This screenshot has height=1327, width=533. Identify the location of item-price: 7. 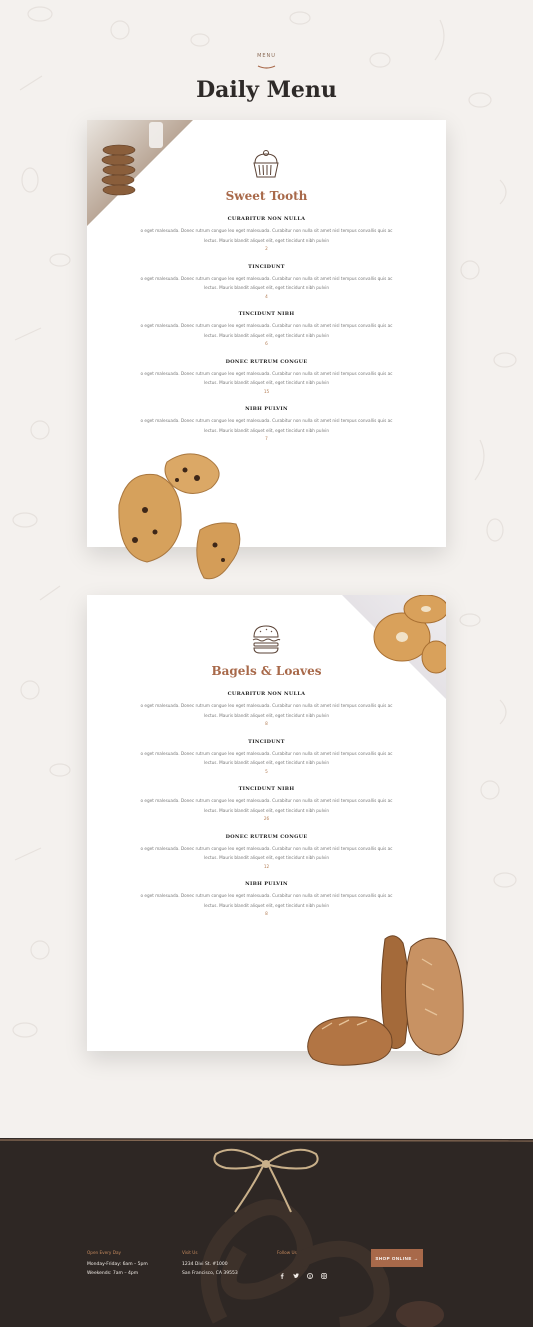
(266, 438).